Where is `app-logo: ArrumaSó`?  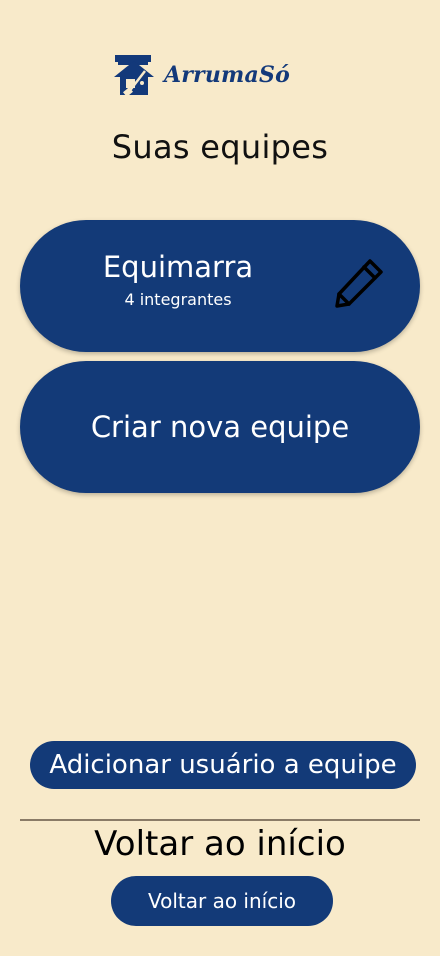 app-logo: ArrumaSó is located at coordinates (215, 75).